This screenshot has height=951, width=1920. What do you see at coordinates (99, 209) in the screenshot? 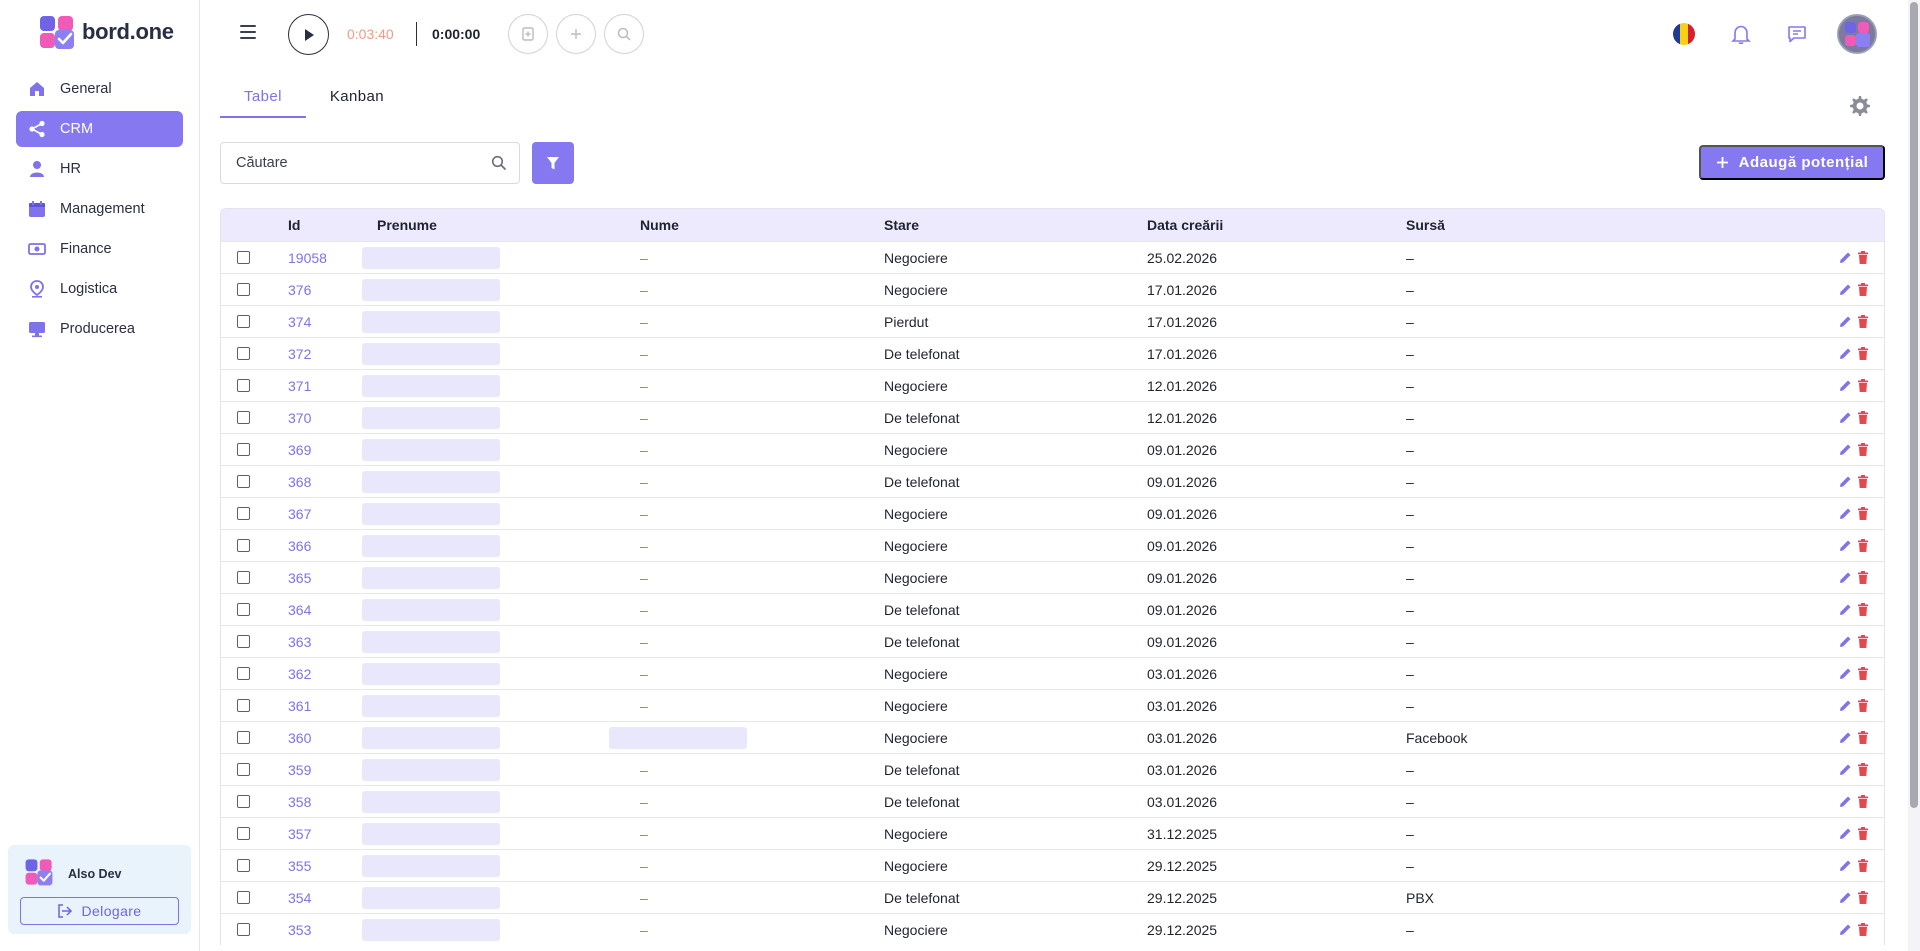
I see `sidebar-item-management: Management` at bounding box center [99, 209].